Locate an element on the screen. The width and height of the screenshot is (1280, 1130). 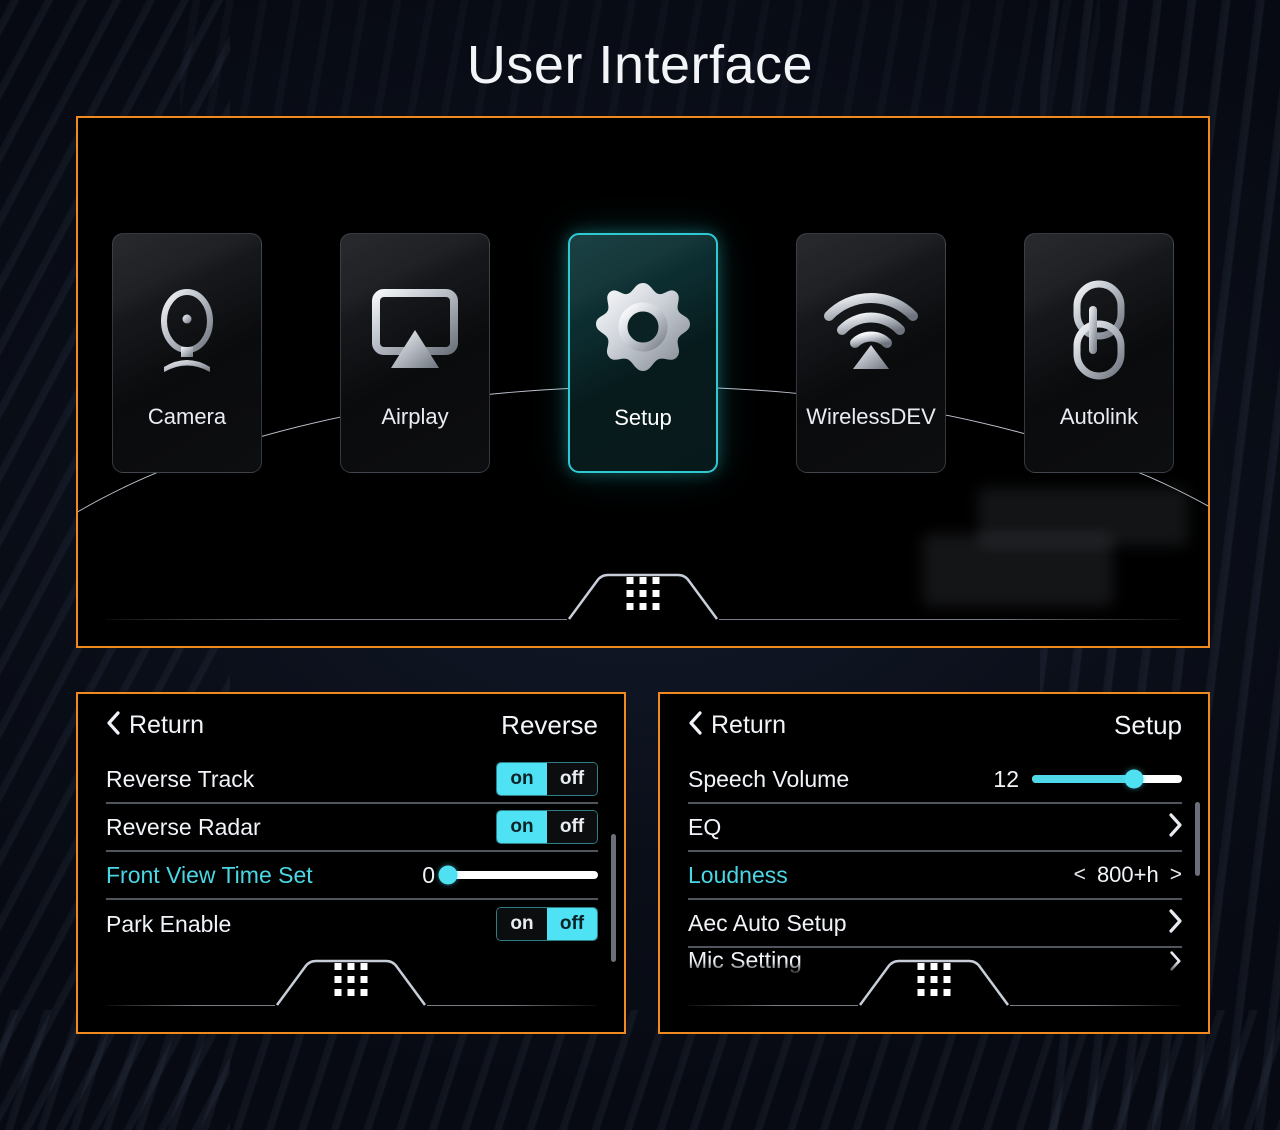
stepper-value: 800+h is located at coordinates (1127, 874).